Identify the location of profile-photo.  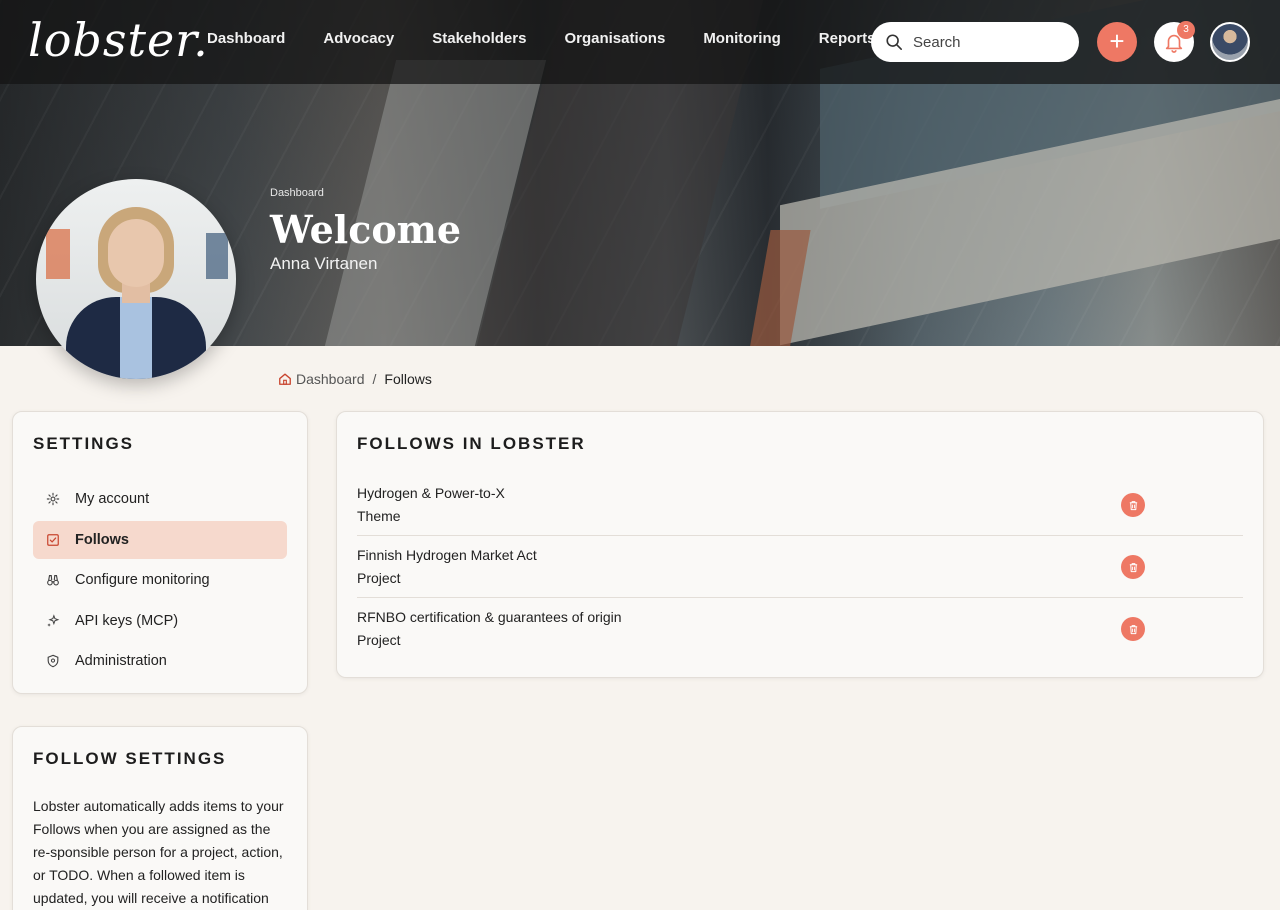
(136, 279).